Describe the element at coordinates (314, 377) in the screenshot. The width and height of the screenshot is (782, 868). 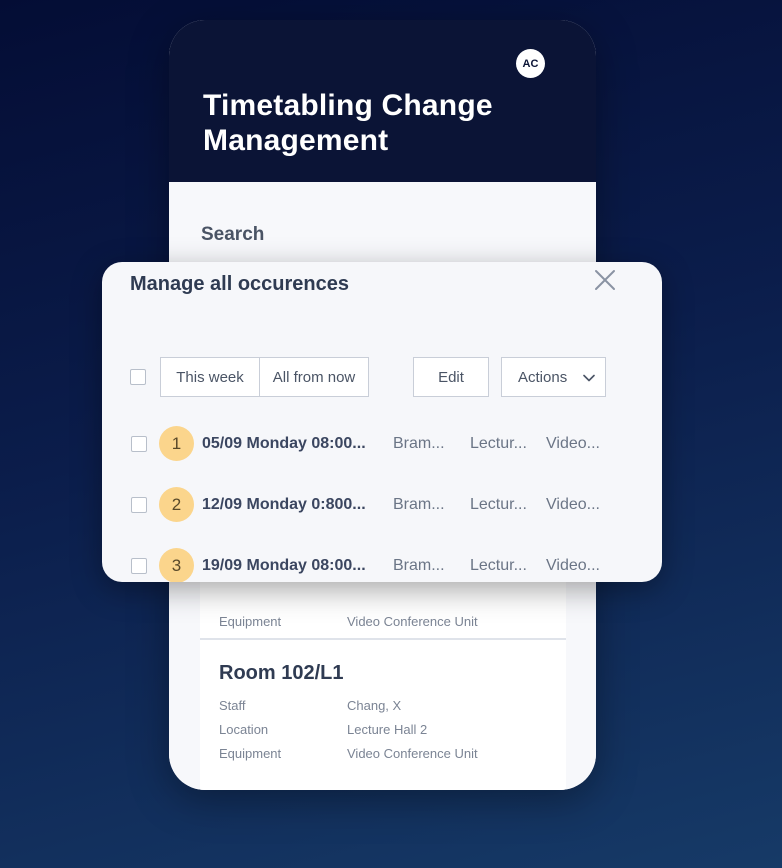
I see `all-from-now-button: All from now` at that location.